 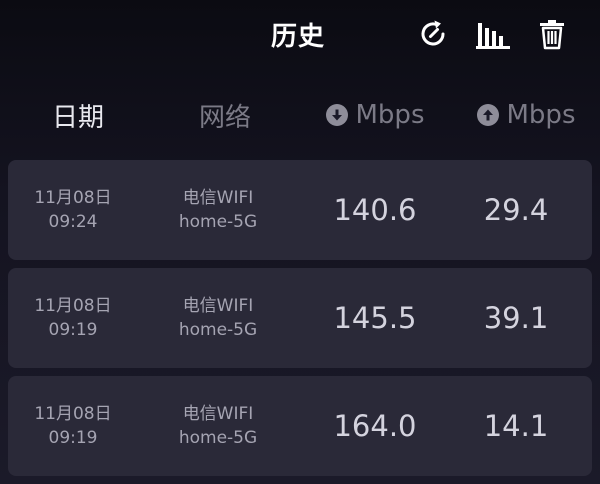 I want to click on column-header-download: Mbps, so click(x=375, y=115).